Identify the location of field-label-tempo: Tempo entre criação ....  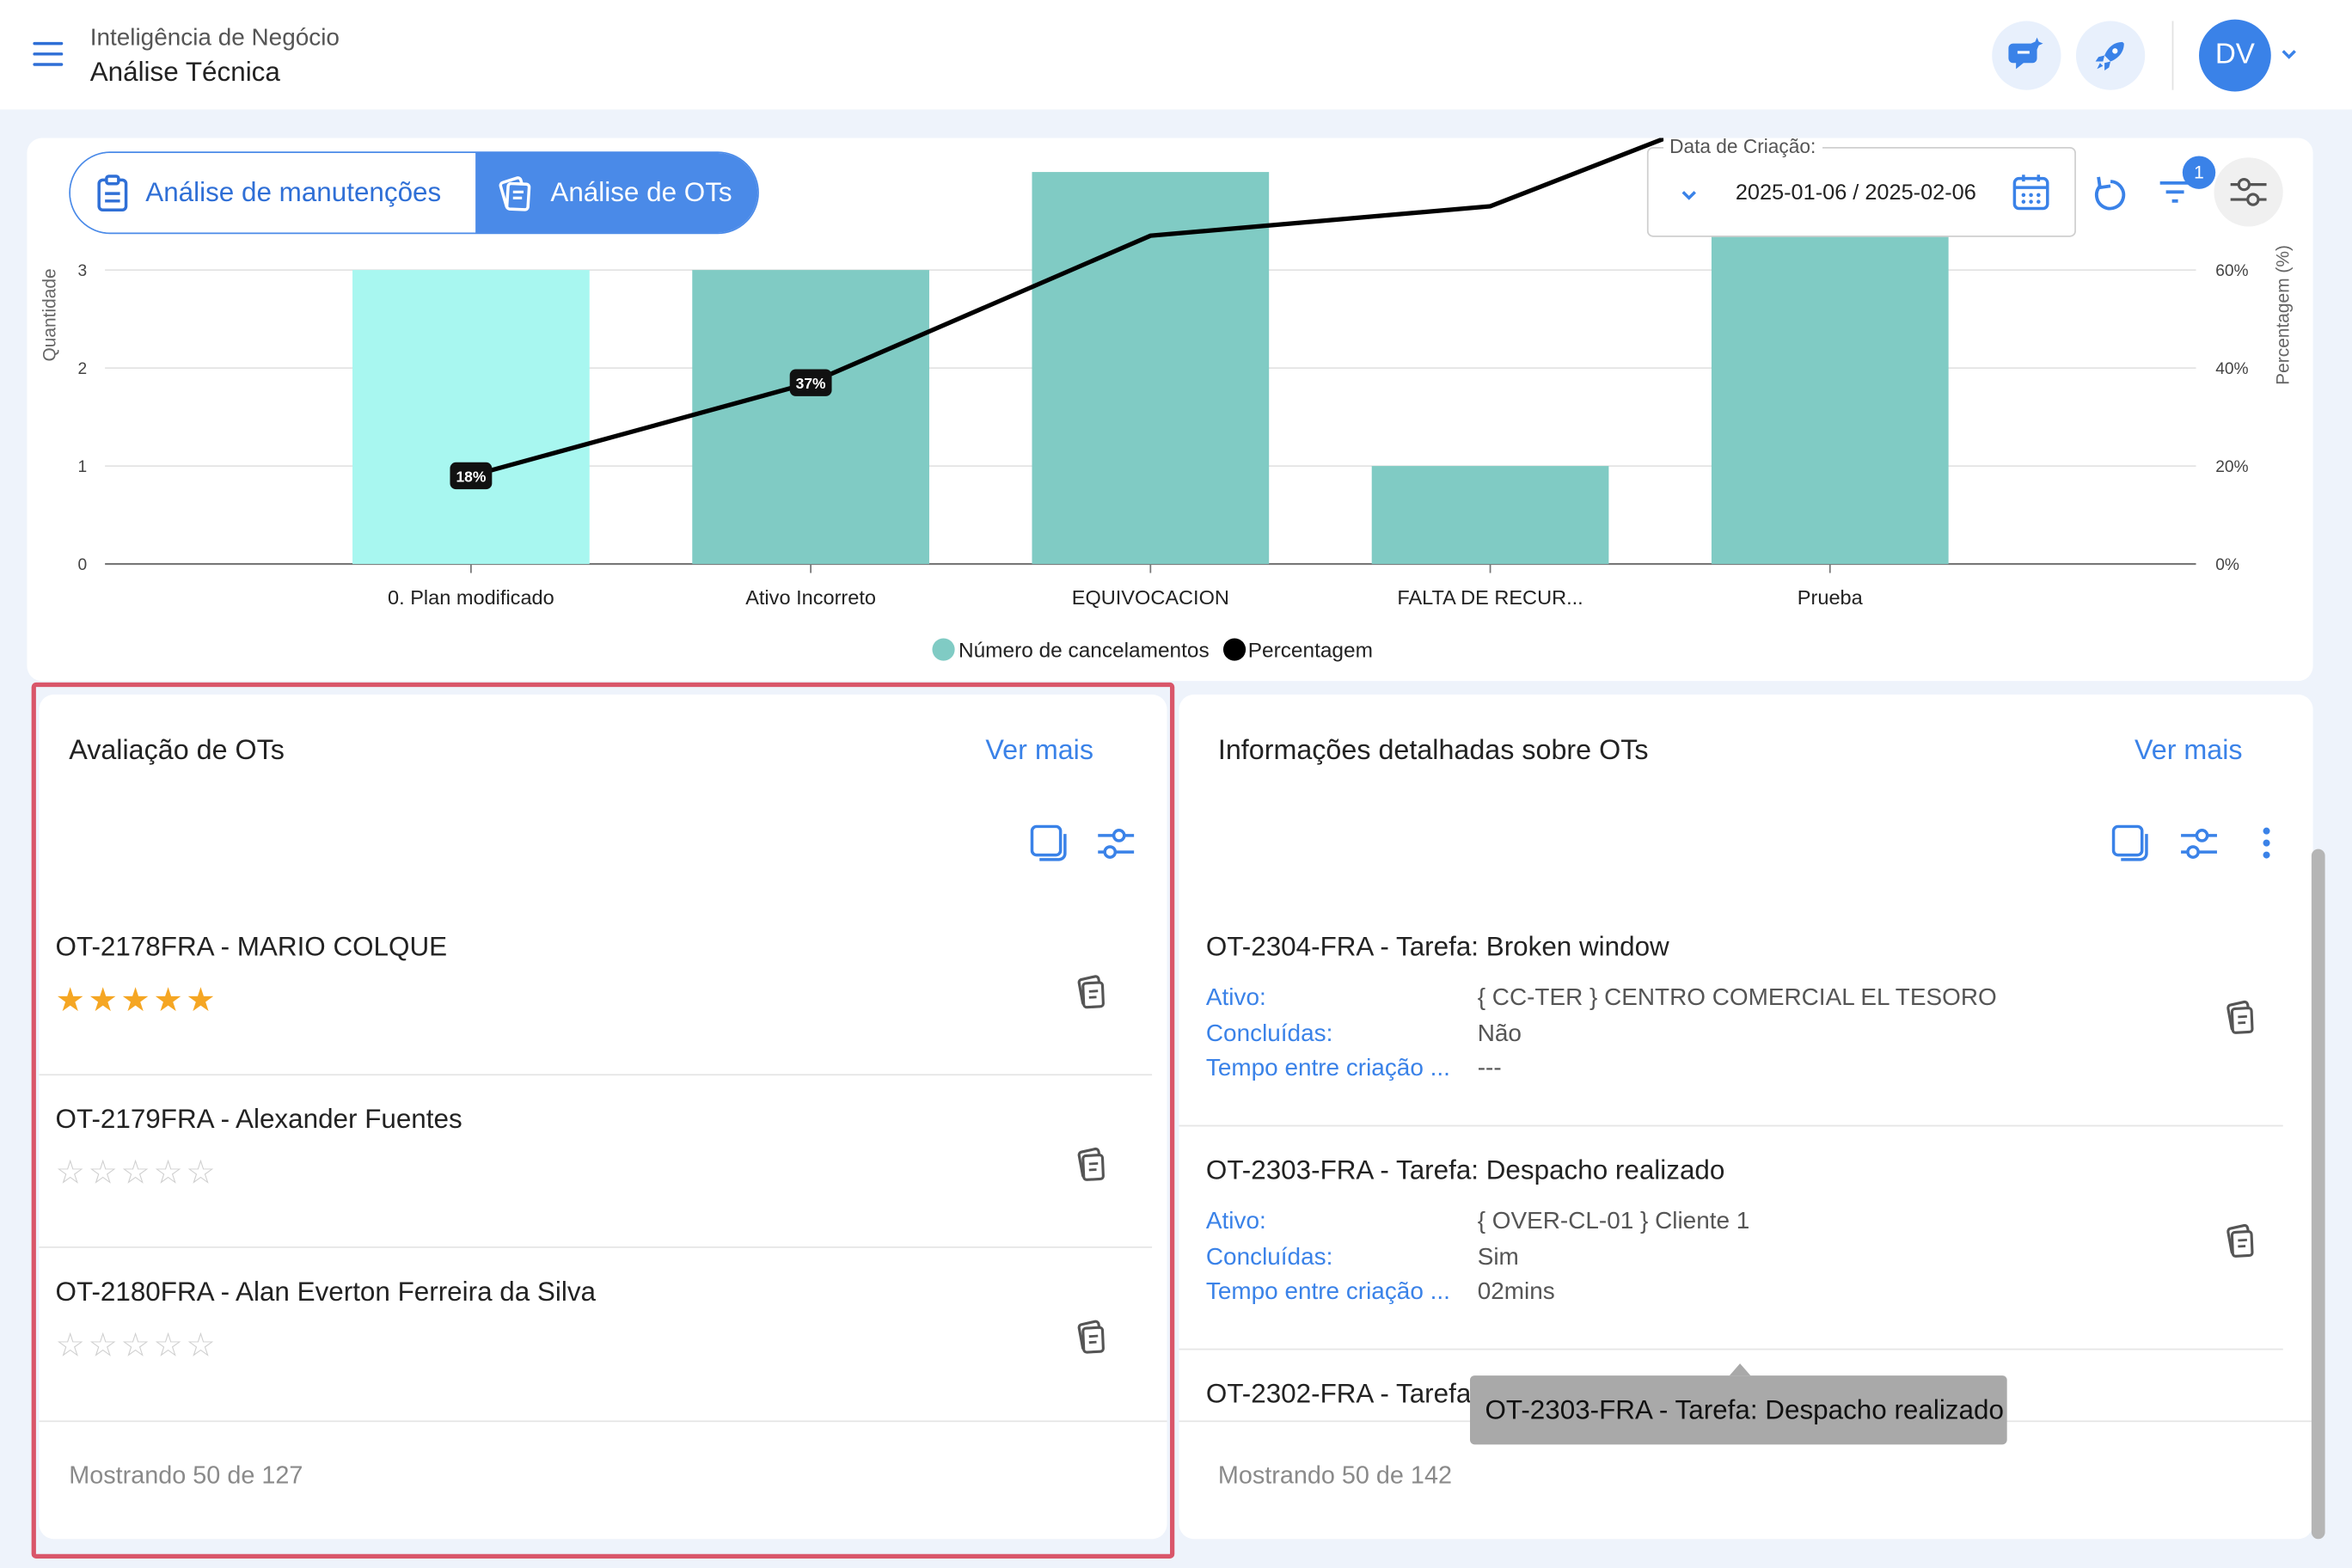
(1327, 1292).